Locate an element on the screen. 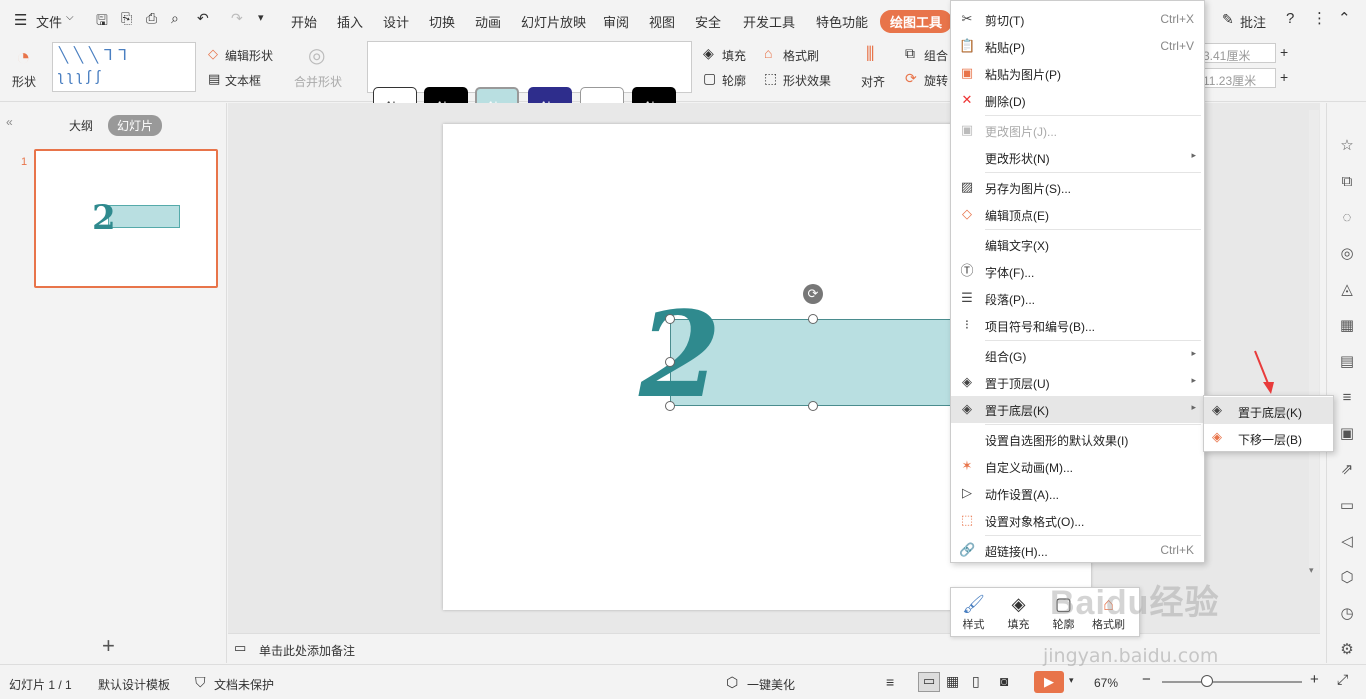  shape-icon: ◔ is located at coordinates (23, 58).